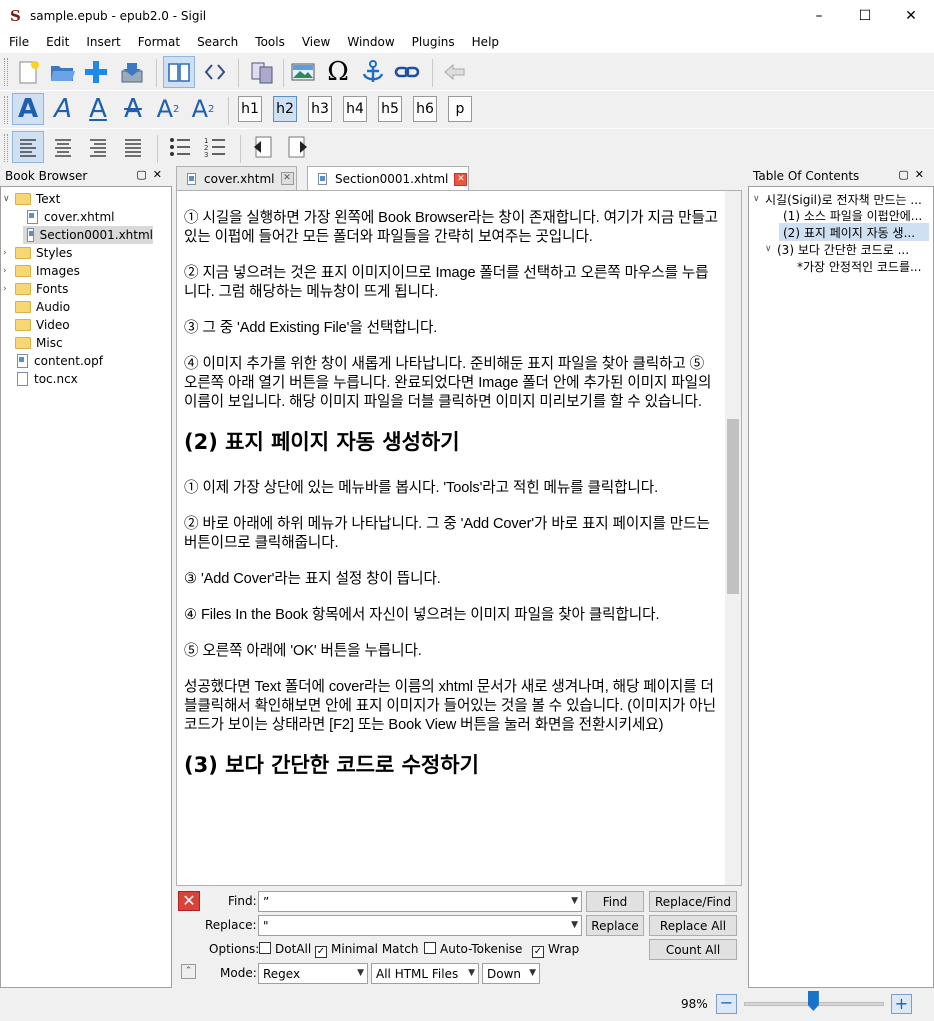  What do you see at coordinates (188, 971) in the screenshot?
I see `collapse-up-icon: ⌃` at bounding box center [188, 971].